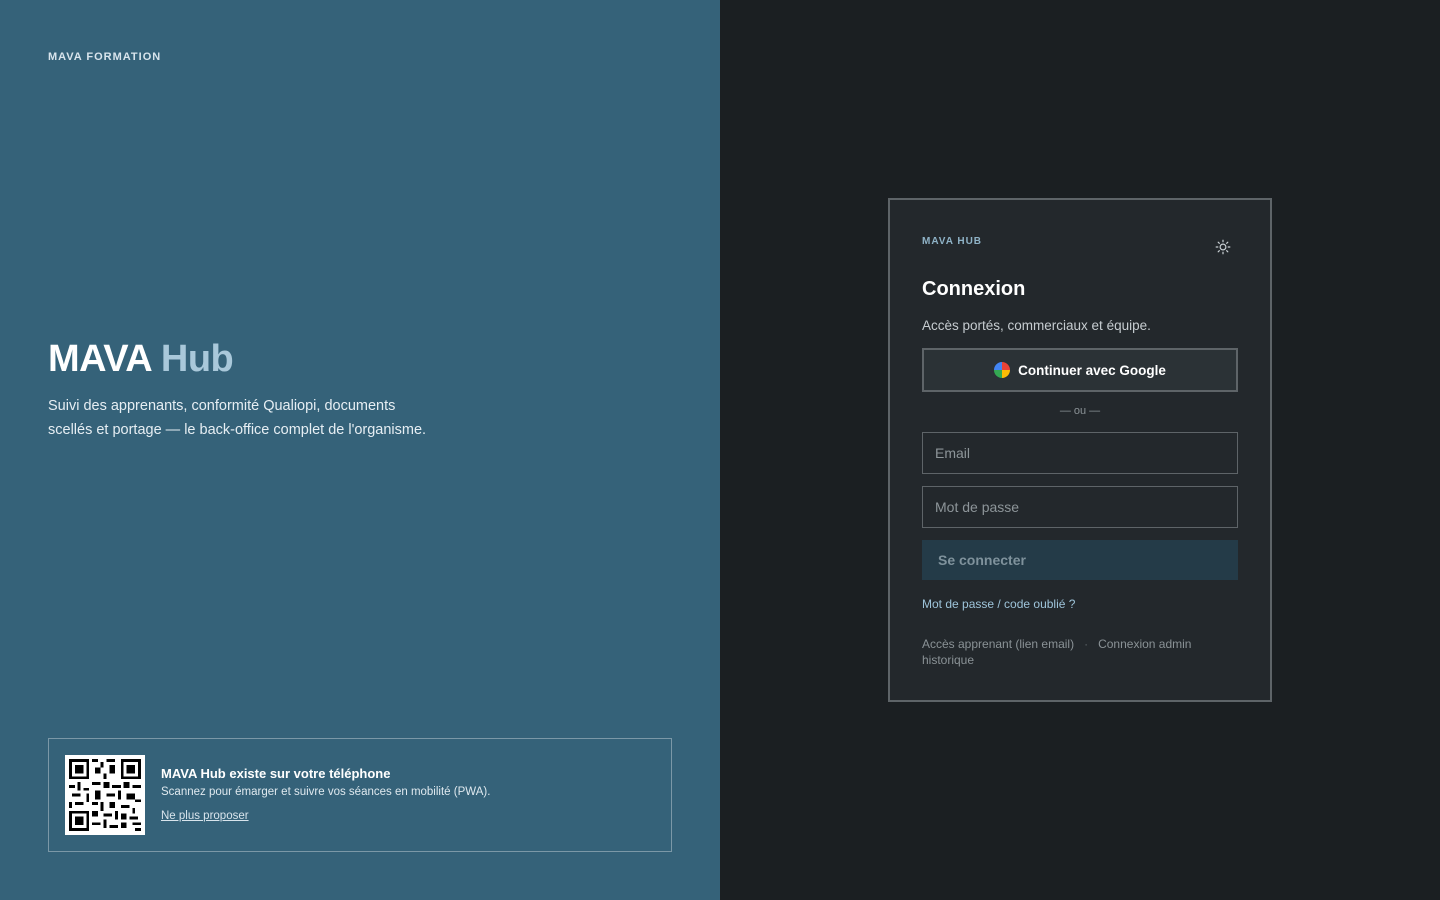 Image resolution: width=1440 pixels, height=900 pixels. I want to click on qr-code-icon, so click(105, 795).